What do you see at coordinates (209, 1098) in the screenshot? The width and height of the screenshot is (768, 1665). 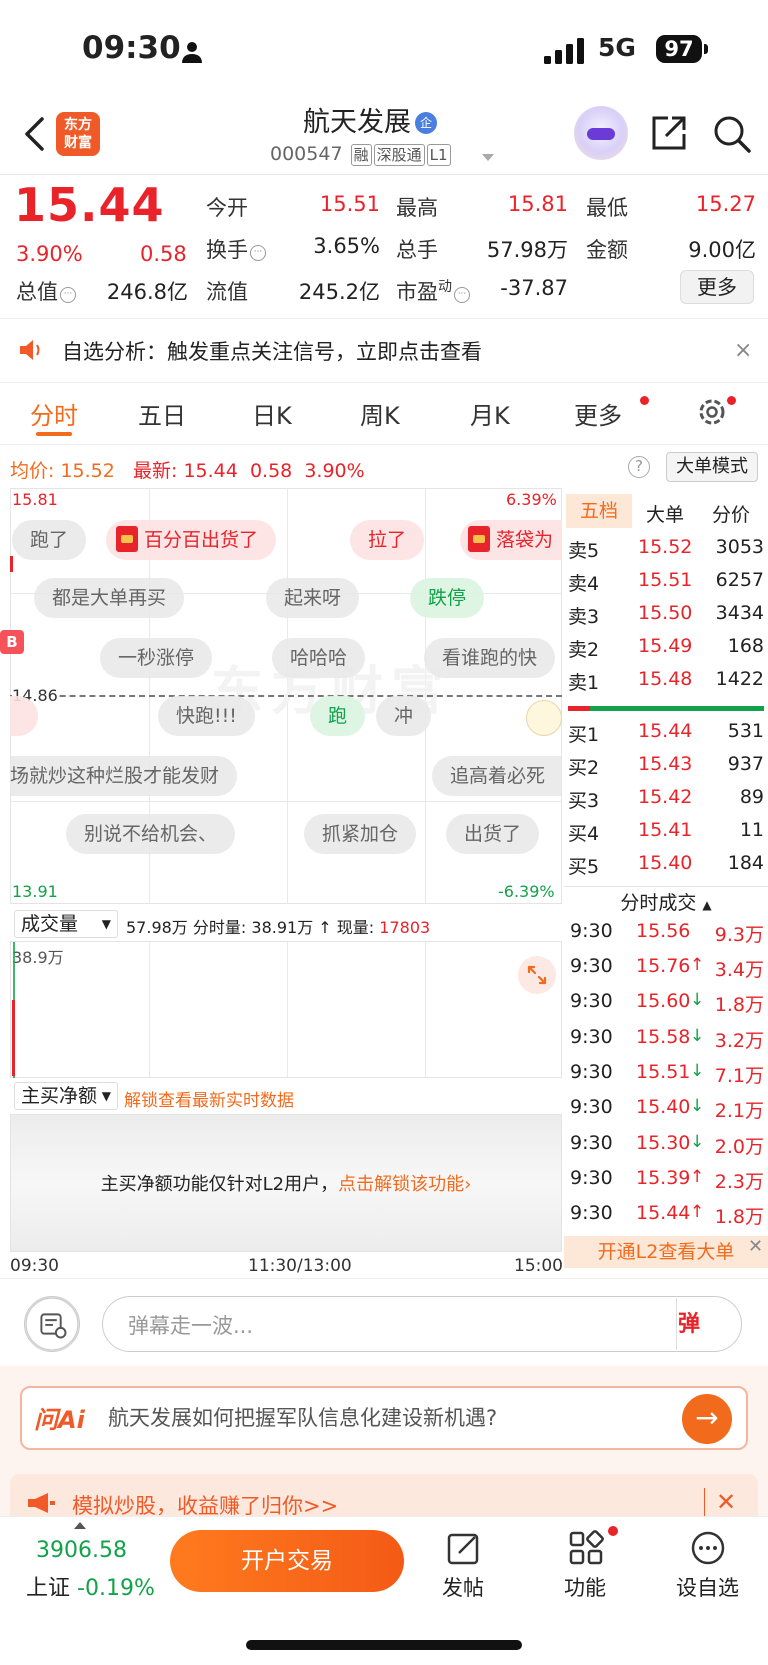 I see `unlock-realtime-link: 解锁查看最新实时数据` at bounding box center [209, 1098].